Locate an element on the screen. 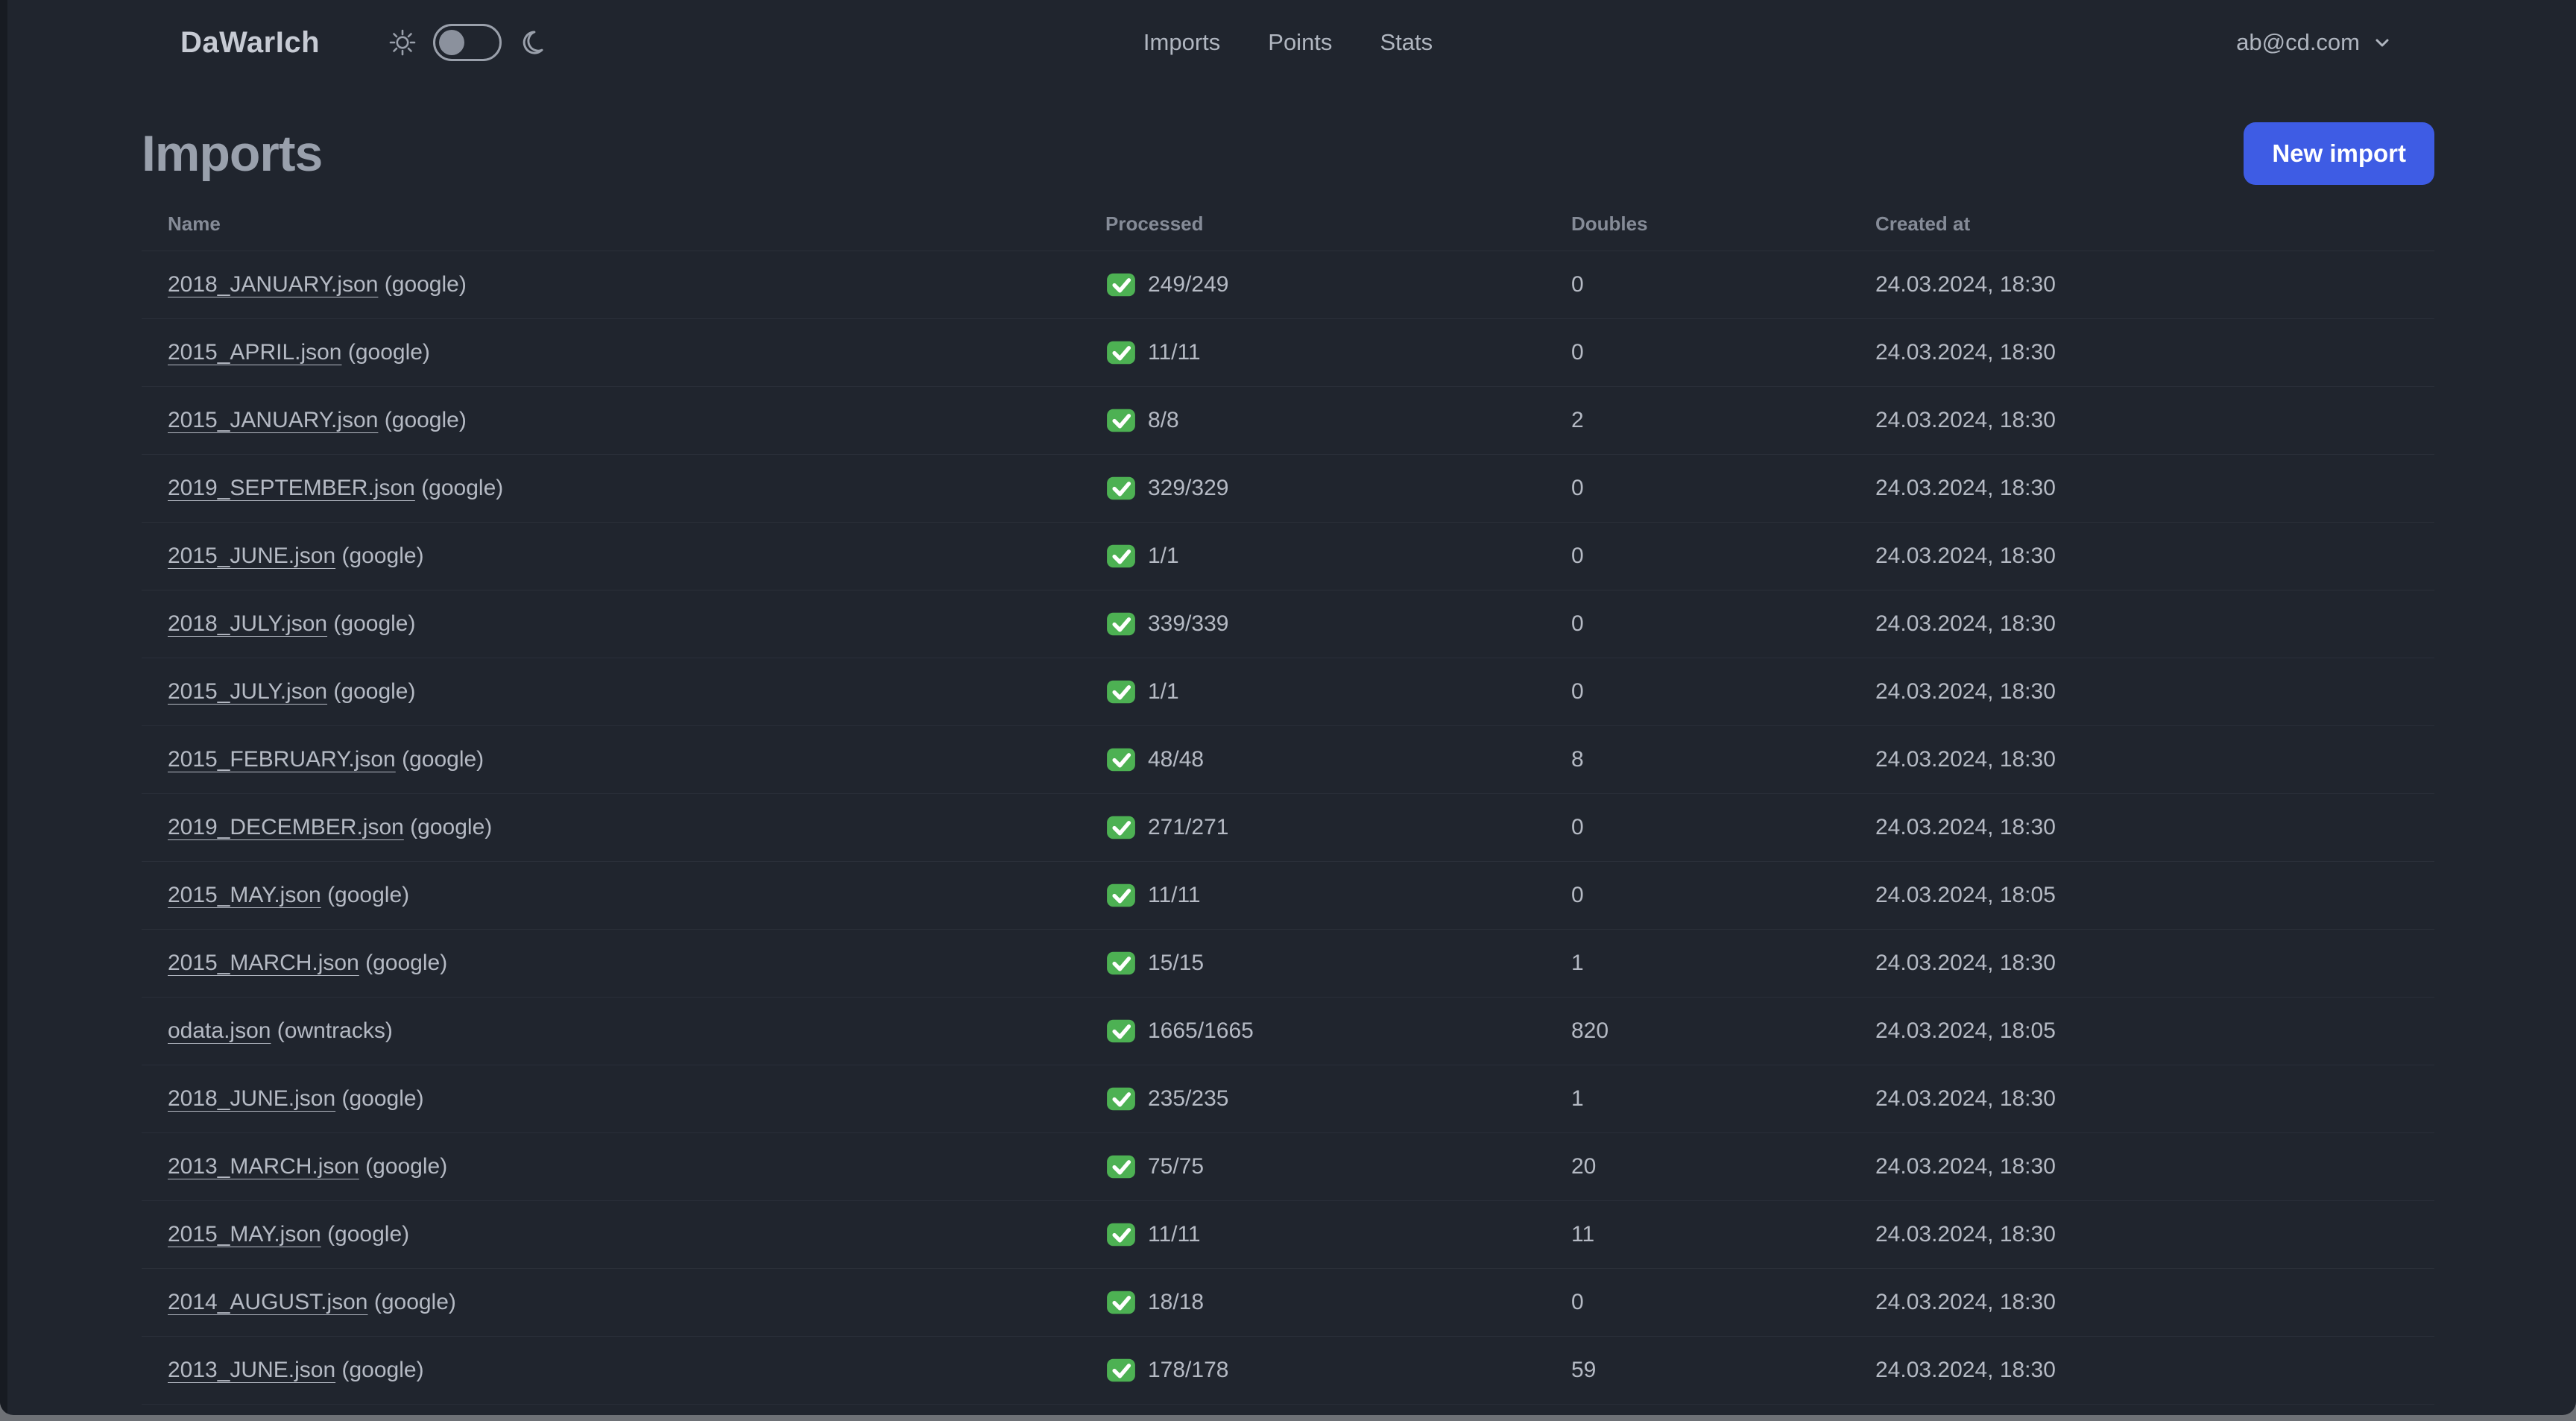 The image size is (2576, 1421). import-file-link: 2015_MARCH.json is located at coordinates (263, 963).